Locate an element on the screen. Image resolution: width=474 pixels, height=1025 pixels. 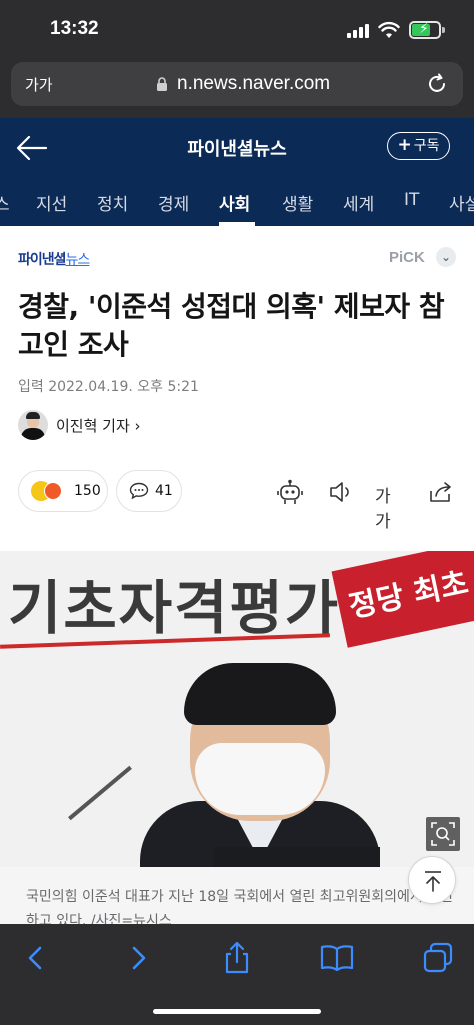
arrow-up-icon is located at coordinates (433, 881).